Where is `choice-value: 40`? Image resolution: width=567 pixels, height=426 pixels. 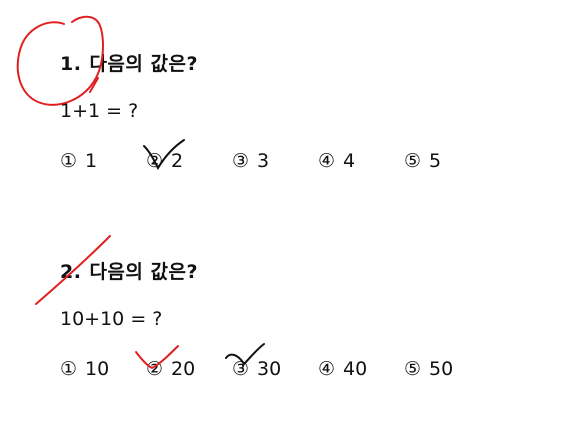 choice-value: 40 is located at coordinates (355, 369).